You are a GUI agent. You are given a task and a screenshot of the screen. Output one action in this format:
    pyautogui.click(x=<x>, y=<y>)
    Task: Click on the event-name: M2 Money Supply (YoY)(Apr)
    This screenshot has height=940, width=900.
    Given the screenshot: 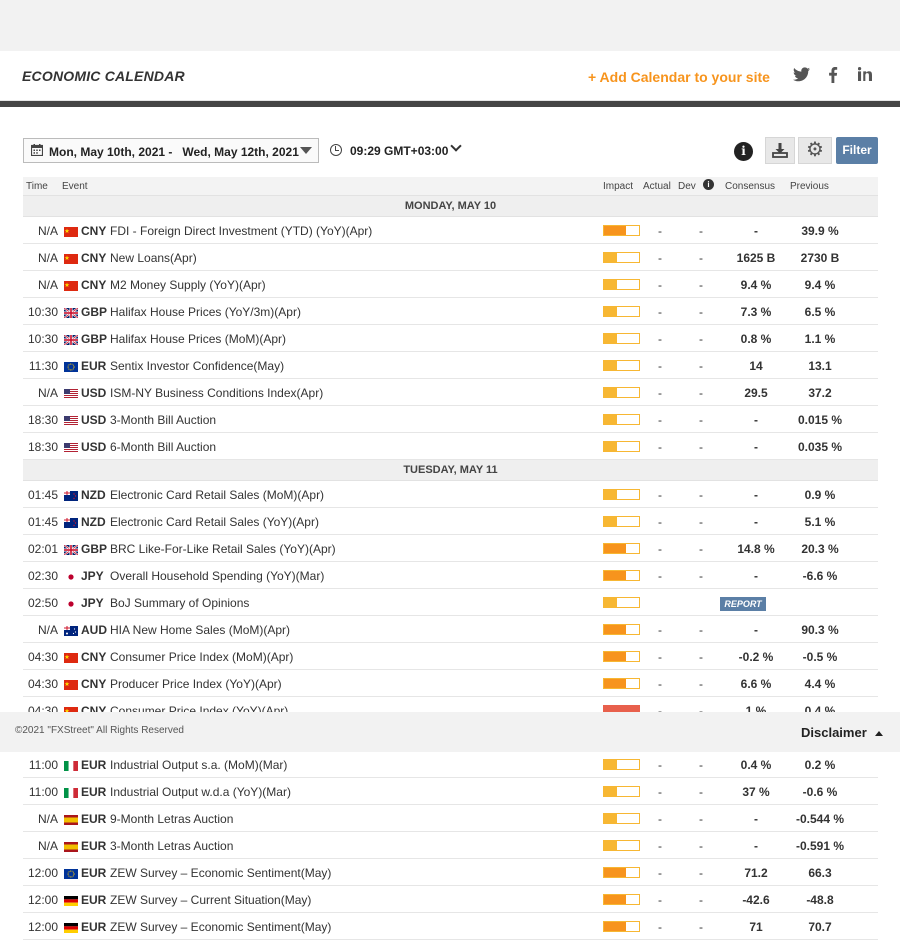 What is the action you would take?
    pyautogui.click(x=188, y=285)
    